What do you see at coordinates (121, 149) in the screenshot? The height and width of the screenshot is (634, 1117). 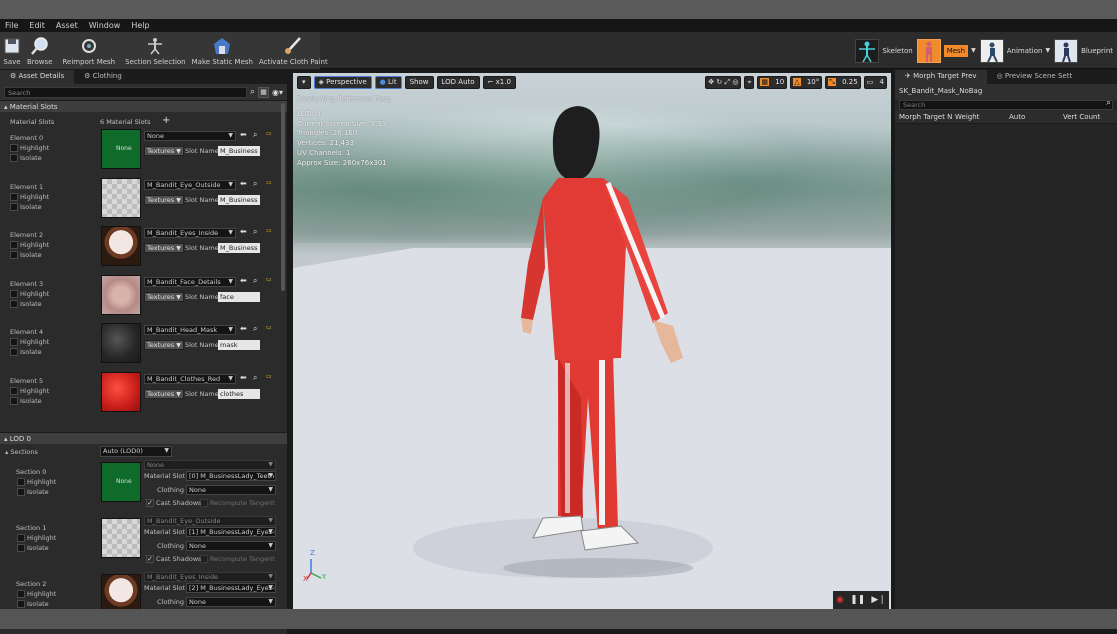 I see `material-thumbnail: None` at bounding box center [121, 149].